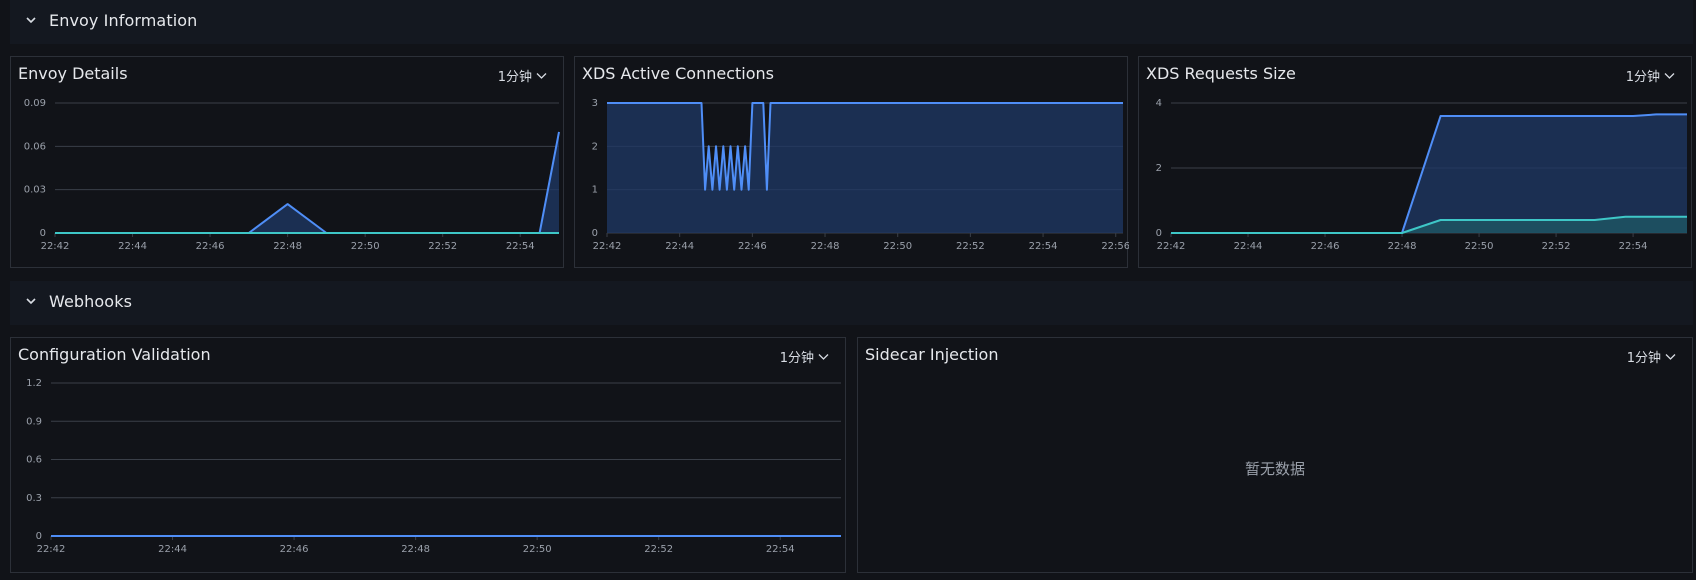 The width and height of the screenshot is (1696, 580). What do you see at coordinates (34, 421) in the screenshot?
I see `y-tick-label: 0.9` at bounding box center [34, 421].